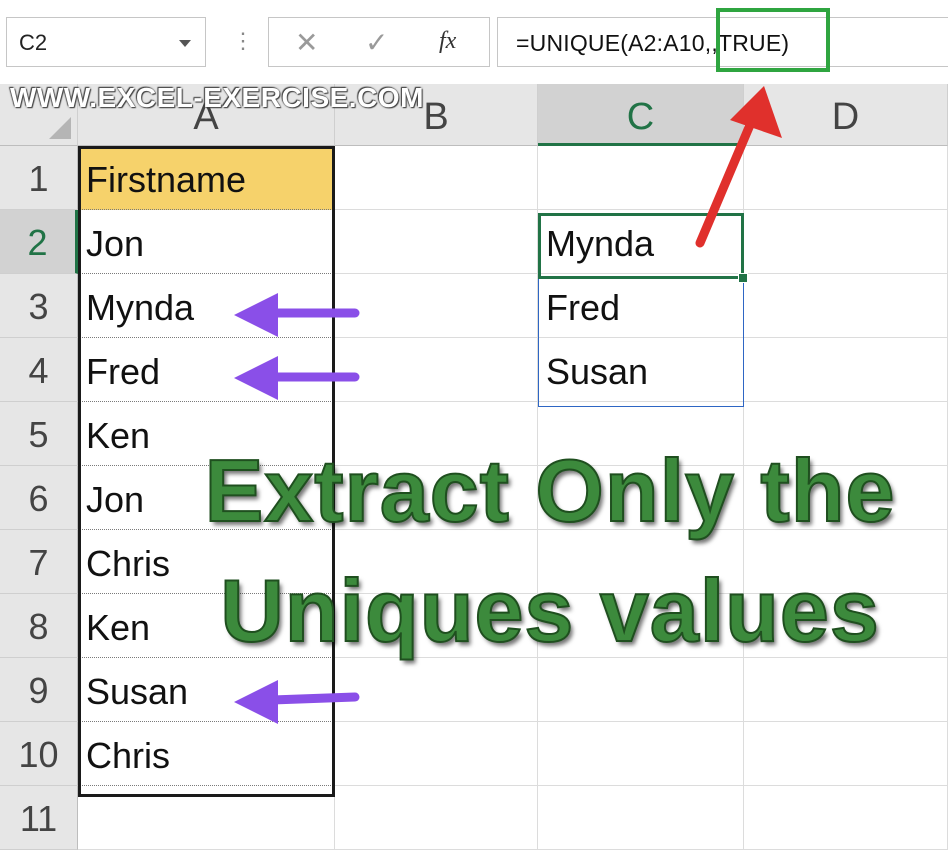  What do you see at coordinates (39, 242) in the screenshot?
I see `row-header-2: 2` at bounding box center [39, 242].